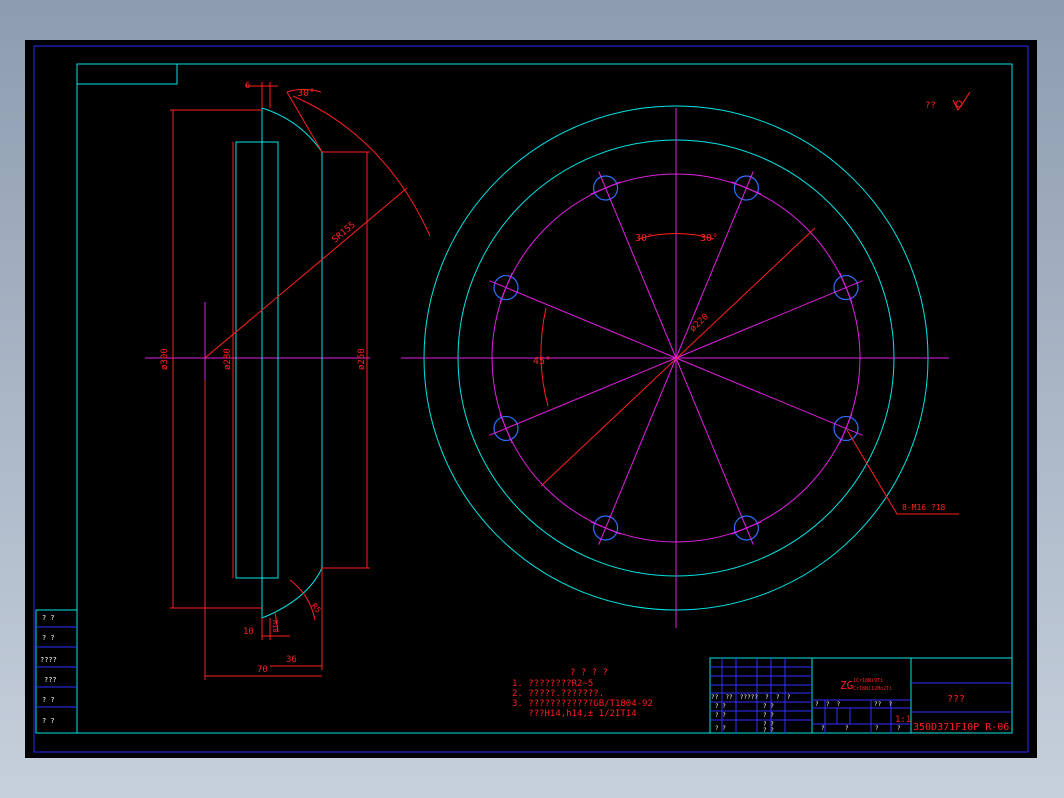 The height and width of the screenshot is (798, 1064). Describe the element at coordinates (257, 360) in the screenshot. I see `side-recess` at that location.